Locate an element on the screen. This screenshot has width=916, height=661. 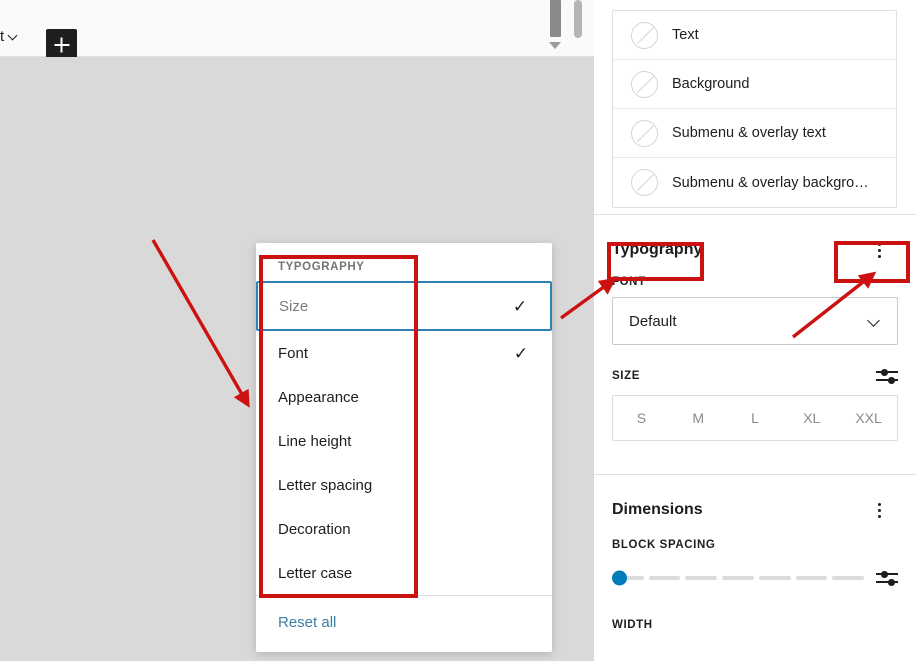
typography-tool-size: Size ✓ is located at coordinates (404, 306).